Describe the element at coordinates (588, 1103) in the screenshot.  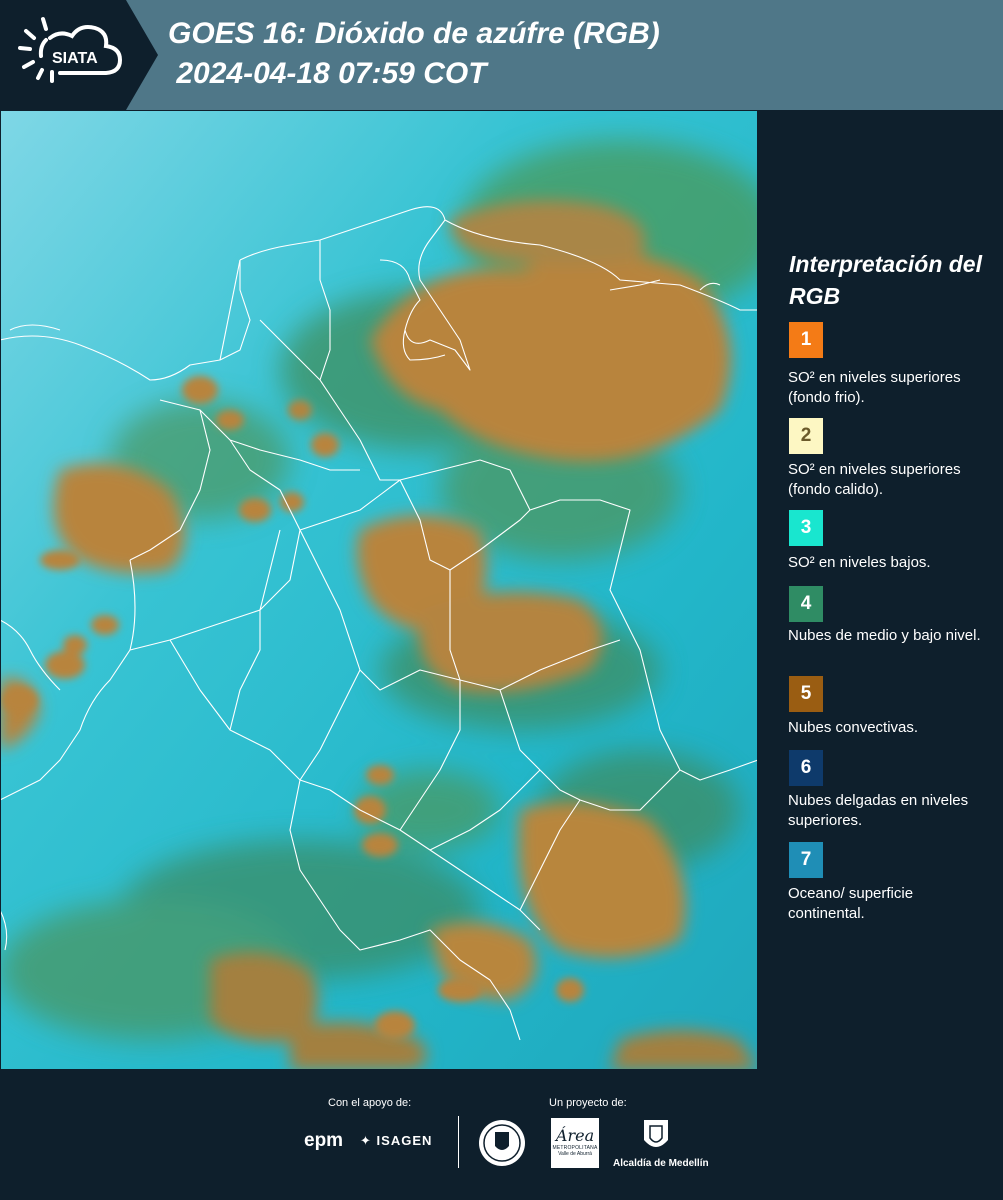
I see `project-label: Un proyecto de:` at that location.